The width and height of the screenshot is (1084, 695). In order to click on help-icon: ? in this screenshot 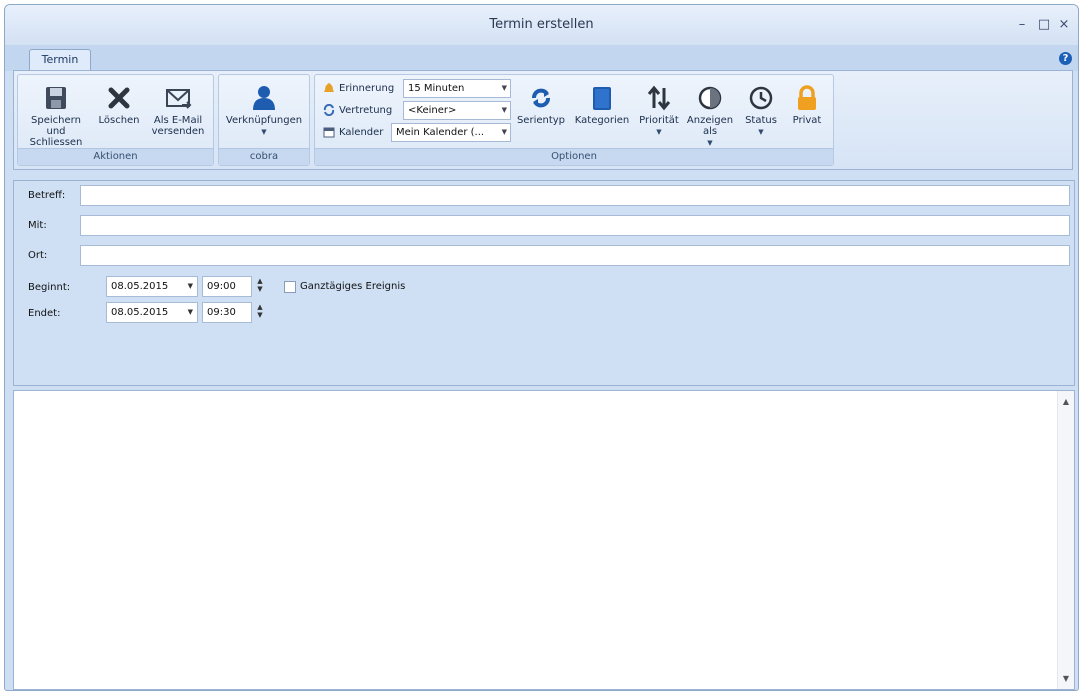, I will do `click(1065, 58)`.